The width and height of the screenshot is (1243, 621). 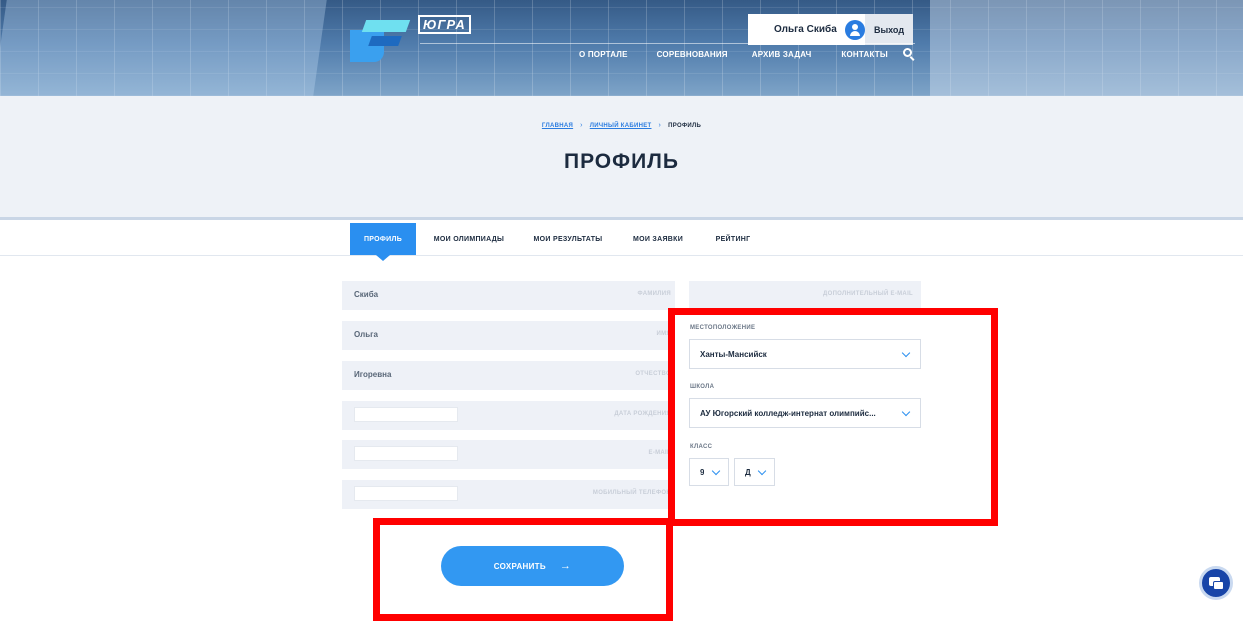 I want to click on nav-item-task-archive: АРХИВ ЗАДАЧ, so click(x=782, y=54).